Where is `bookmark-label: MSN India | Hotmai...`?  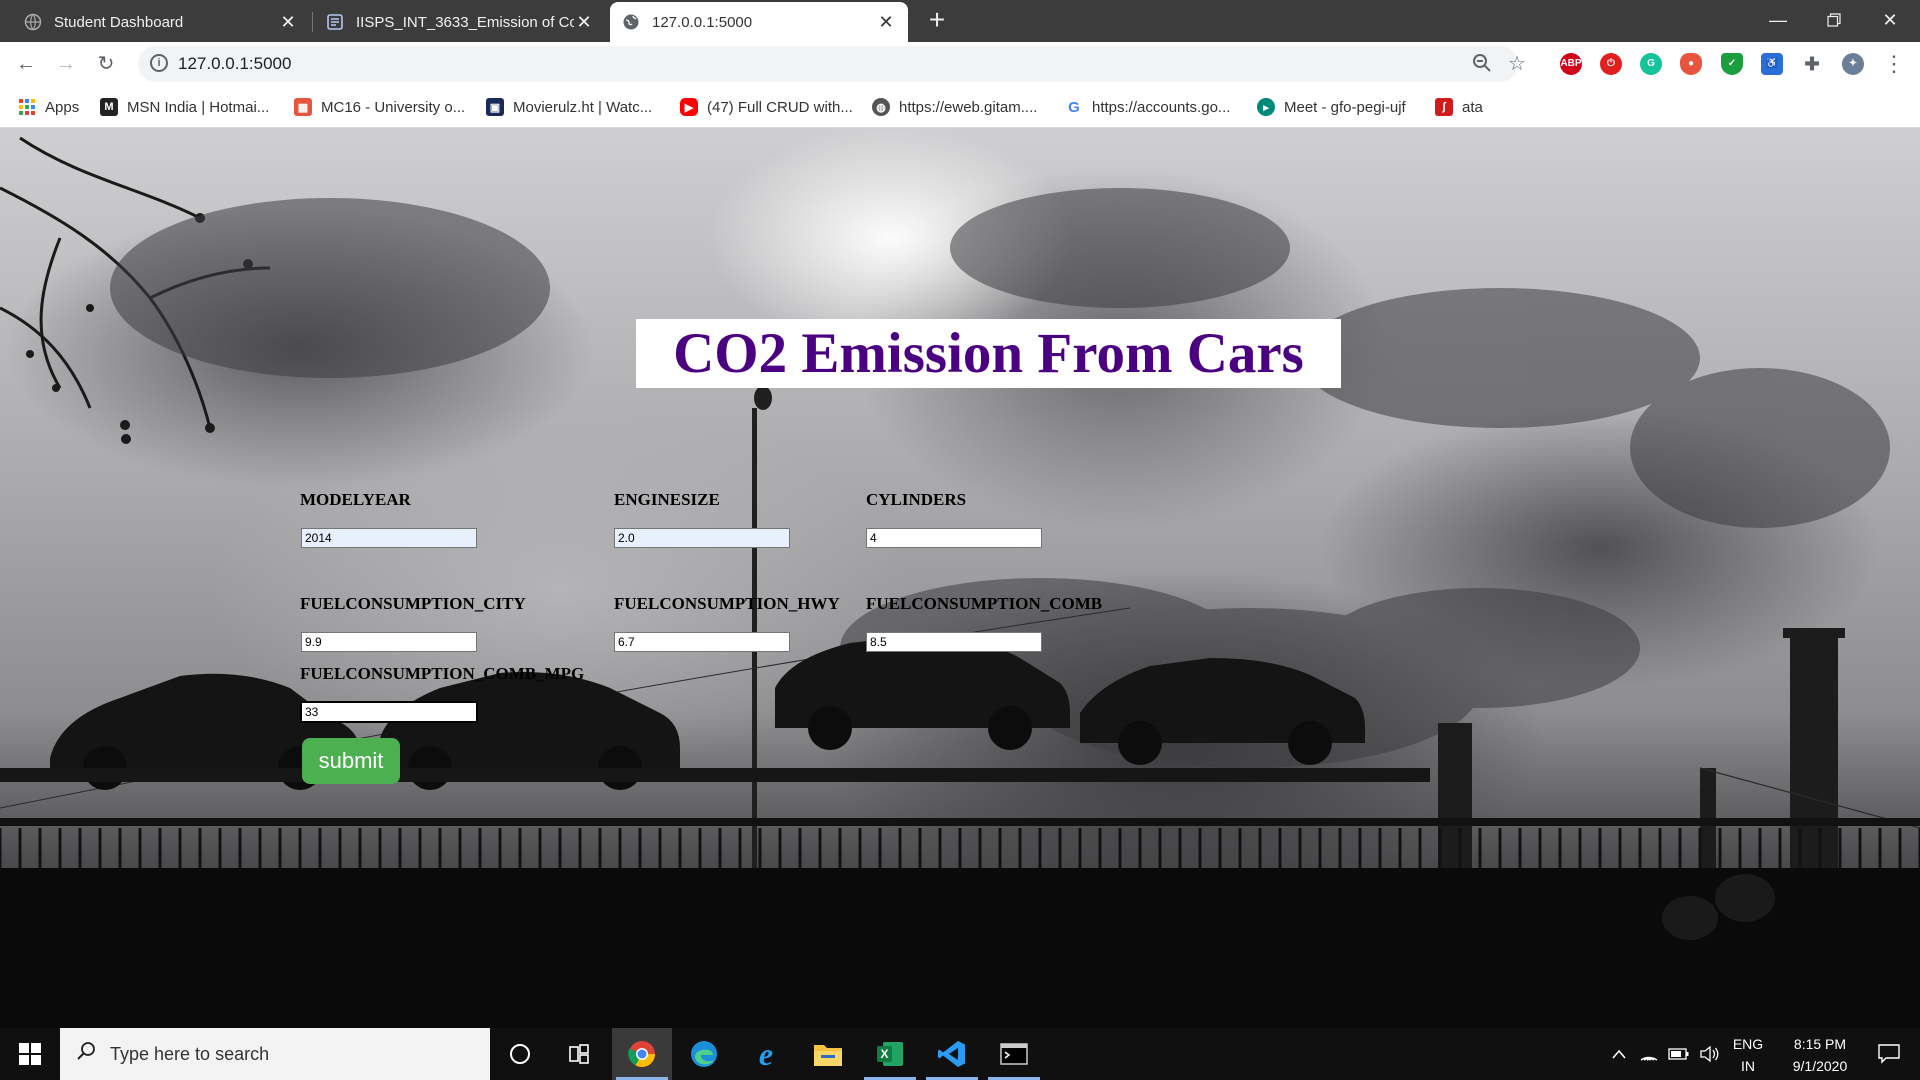 bookmark-label: MSN India | Hotmai... is located at coordinates (198, 107).